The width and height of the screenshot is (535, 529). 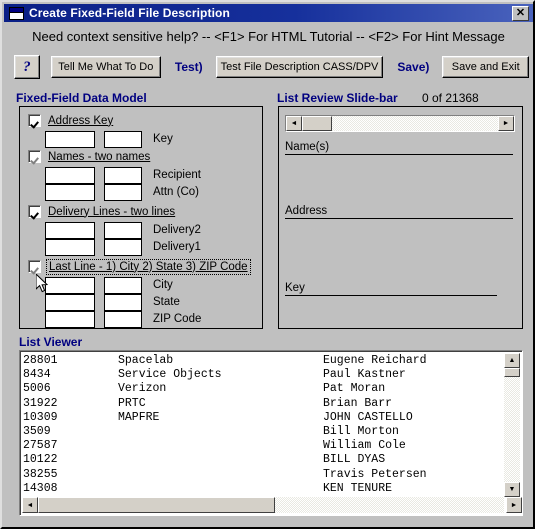 I want to click on row-name: Brian Barr, so click(x=358, y=403).